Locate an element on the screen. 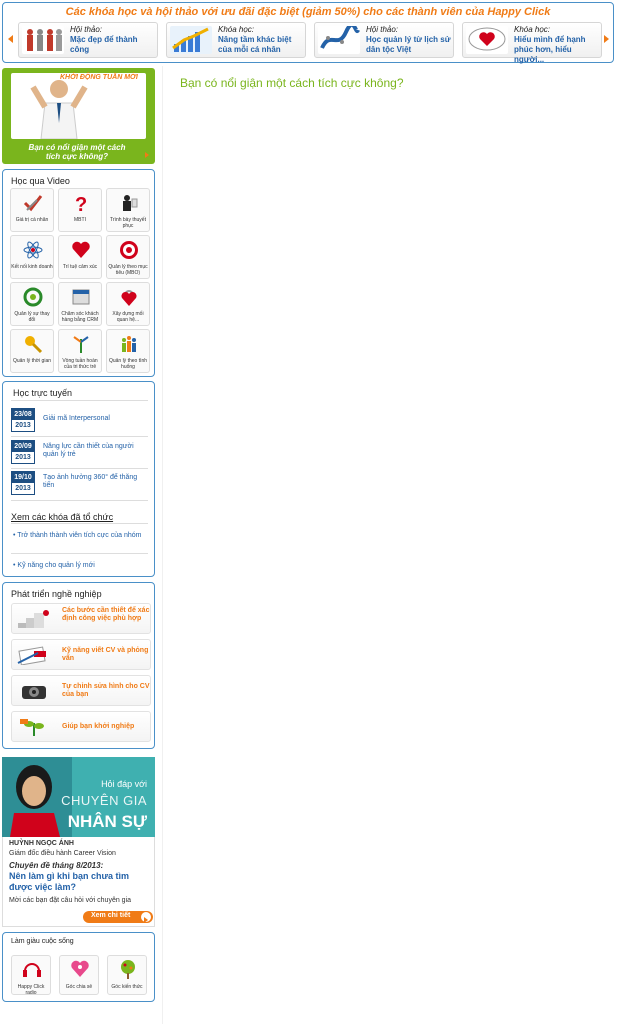 The width and height of the screenshot is (617, 1024). video-section-title: Học qua Video is located at coordinates (40, 181).